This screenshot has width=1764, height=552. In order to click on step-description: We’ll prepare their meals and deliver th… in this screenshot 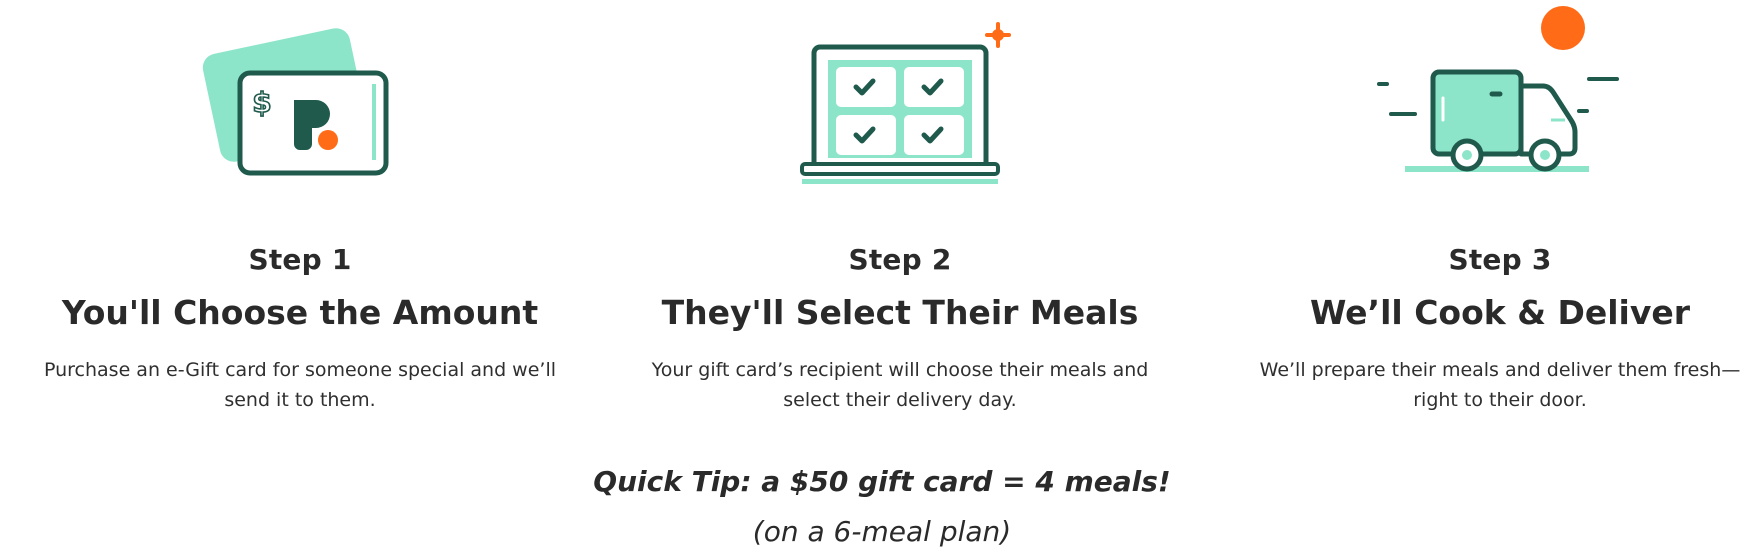, I will do `click(1500, 385)`.